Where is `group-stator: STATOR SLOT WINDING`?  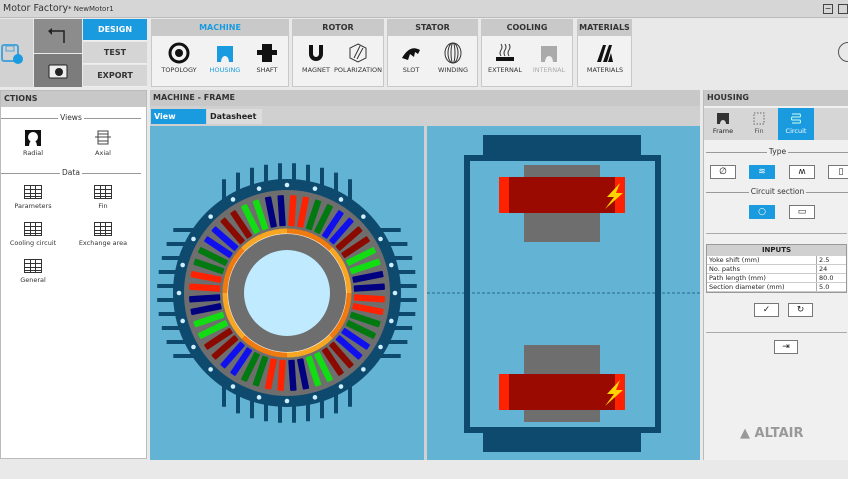 group-stator: STATOR SLOT WINDING is located at coordinates (432, 53).